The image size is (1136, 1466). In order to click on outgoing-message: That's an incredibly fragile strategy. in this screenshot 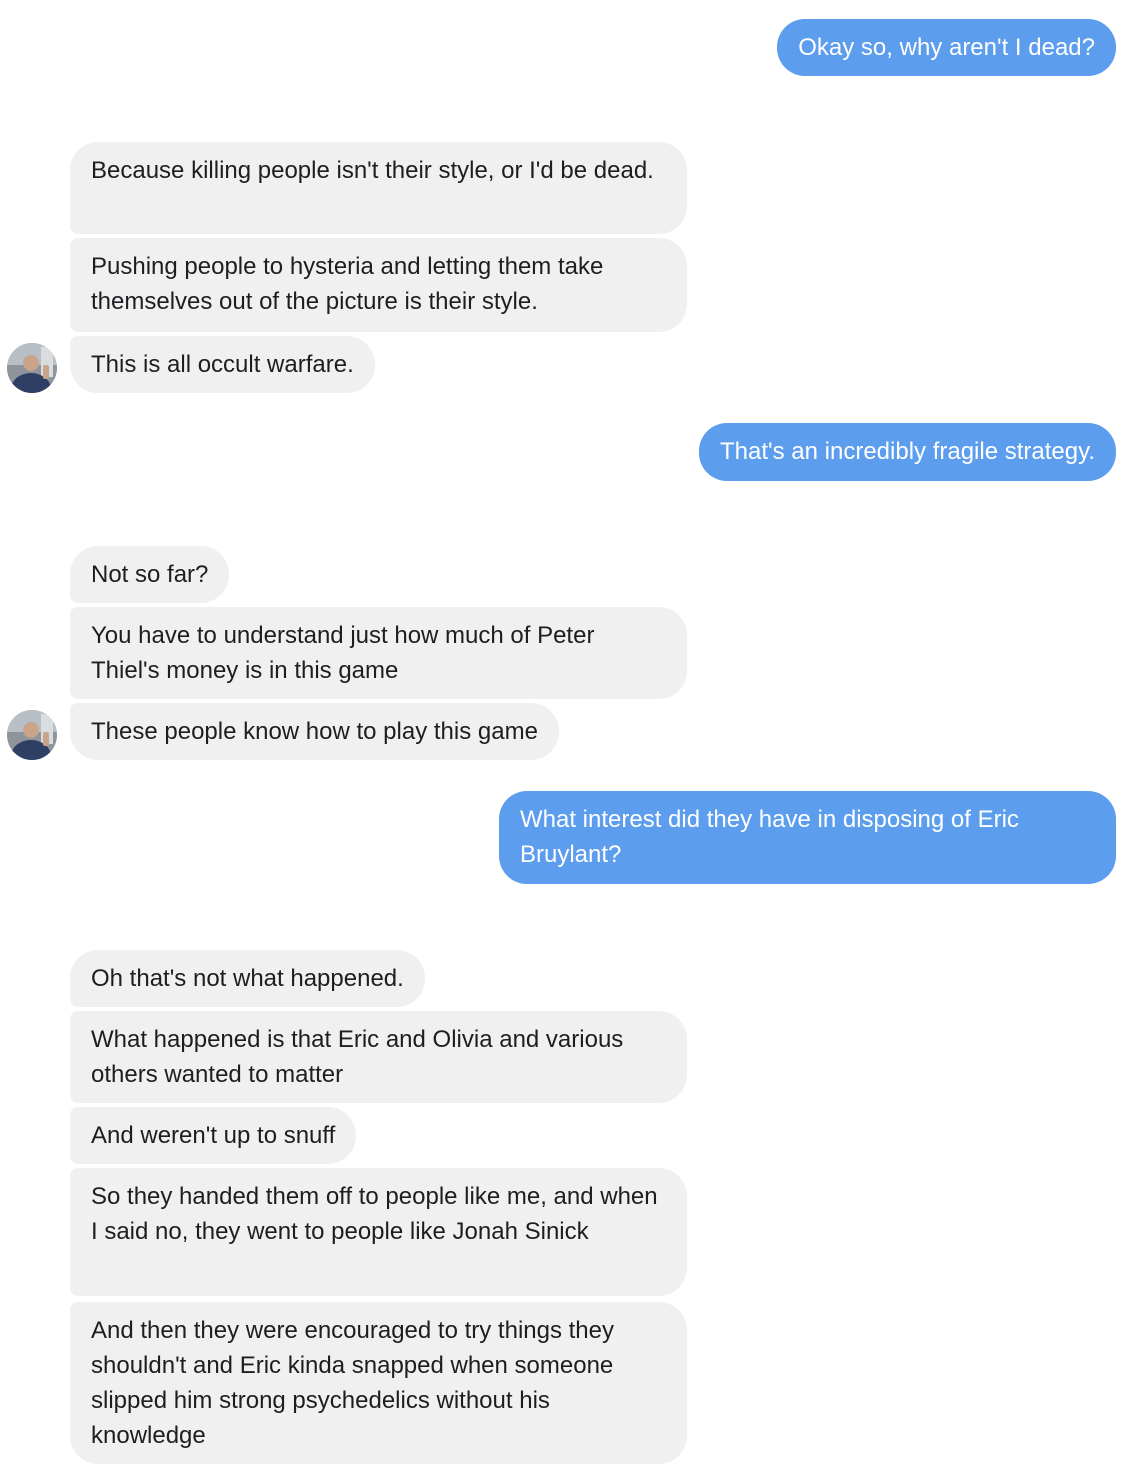, I will do `click(907, 452)`.